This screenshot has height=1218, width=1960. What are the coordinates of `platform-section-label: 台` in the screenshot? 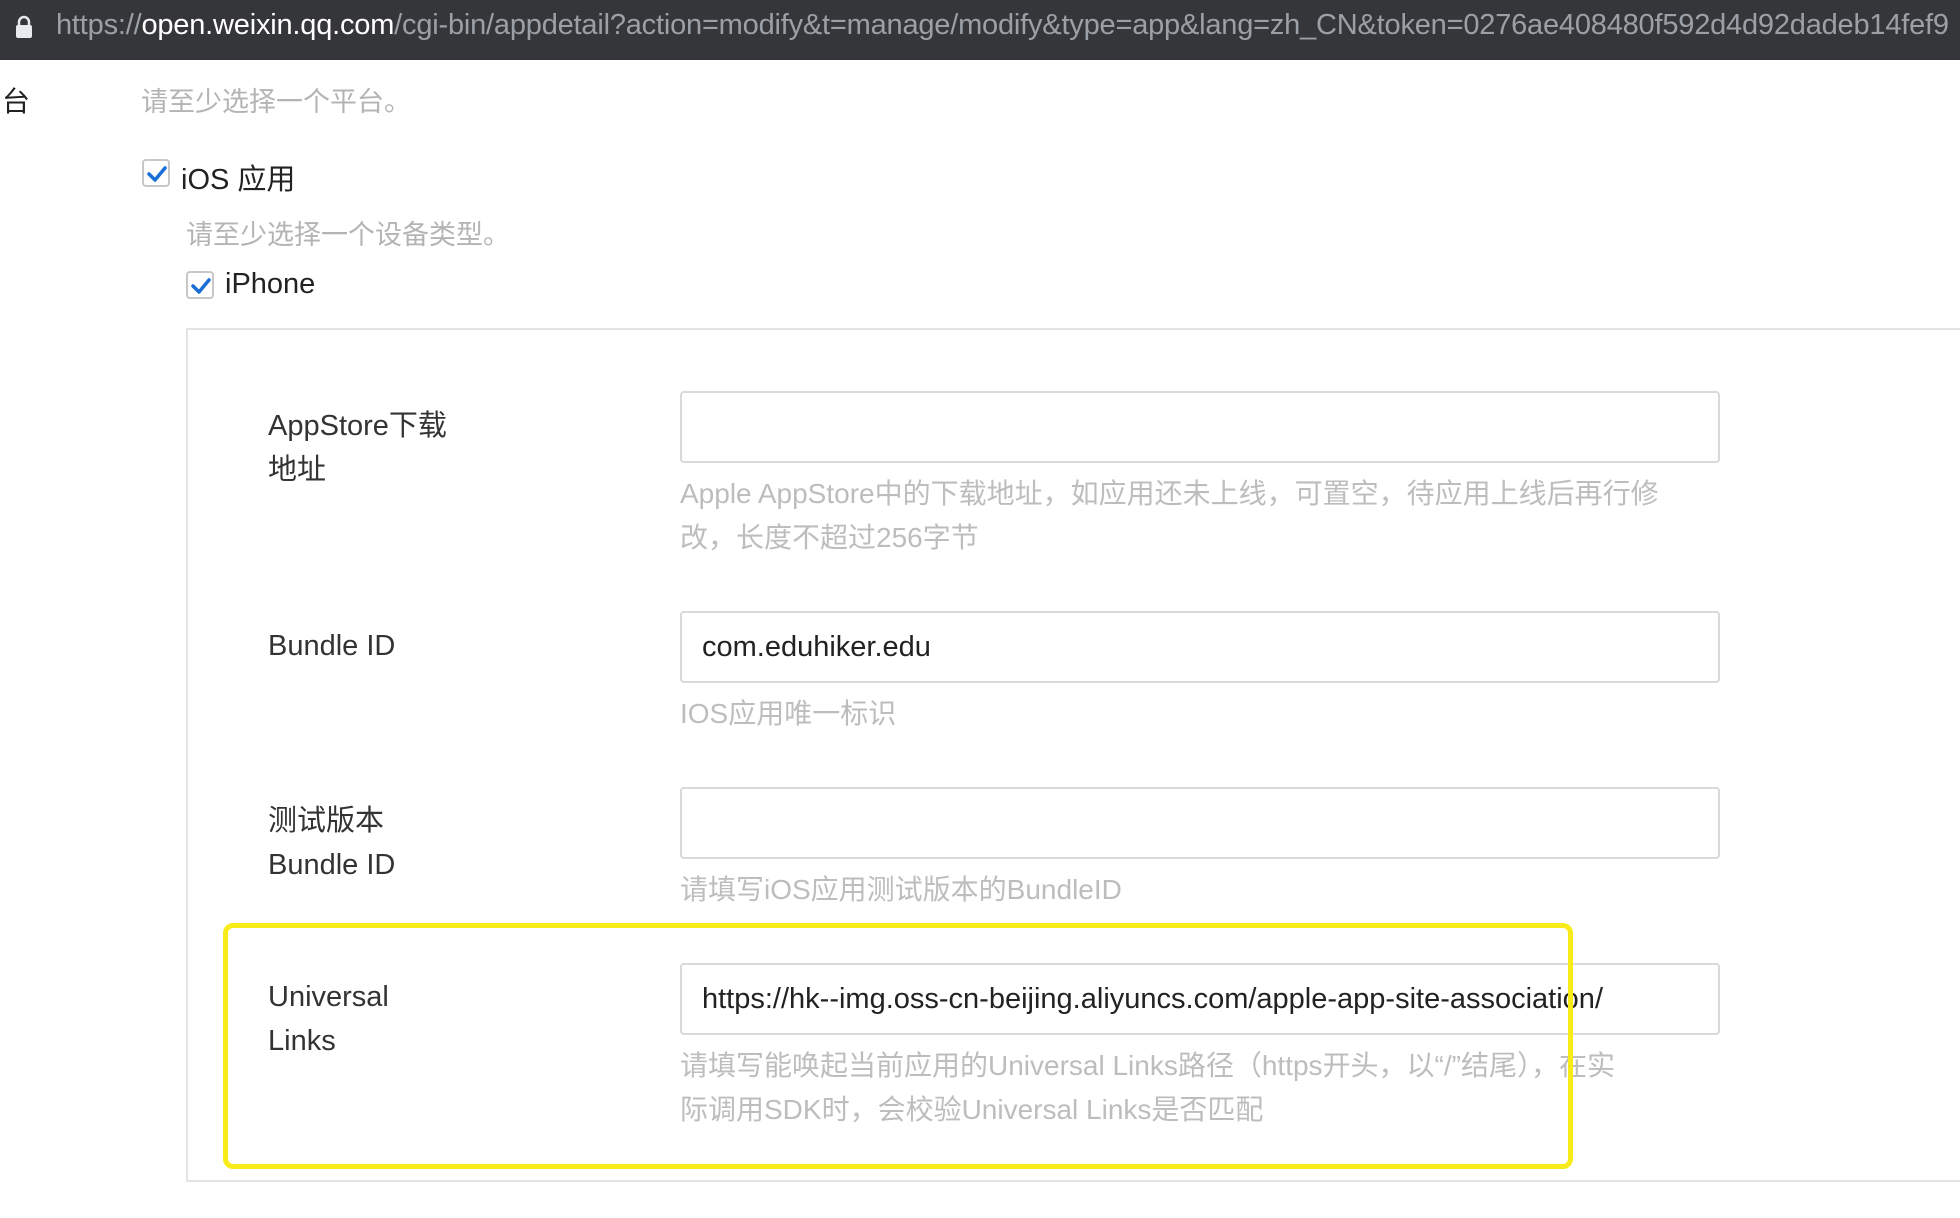 It's located at (16, 101).